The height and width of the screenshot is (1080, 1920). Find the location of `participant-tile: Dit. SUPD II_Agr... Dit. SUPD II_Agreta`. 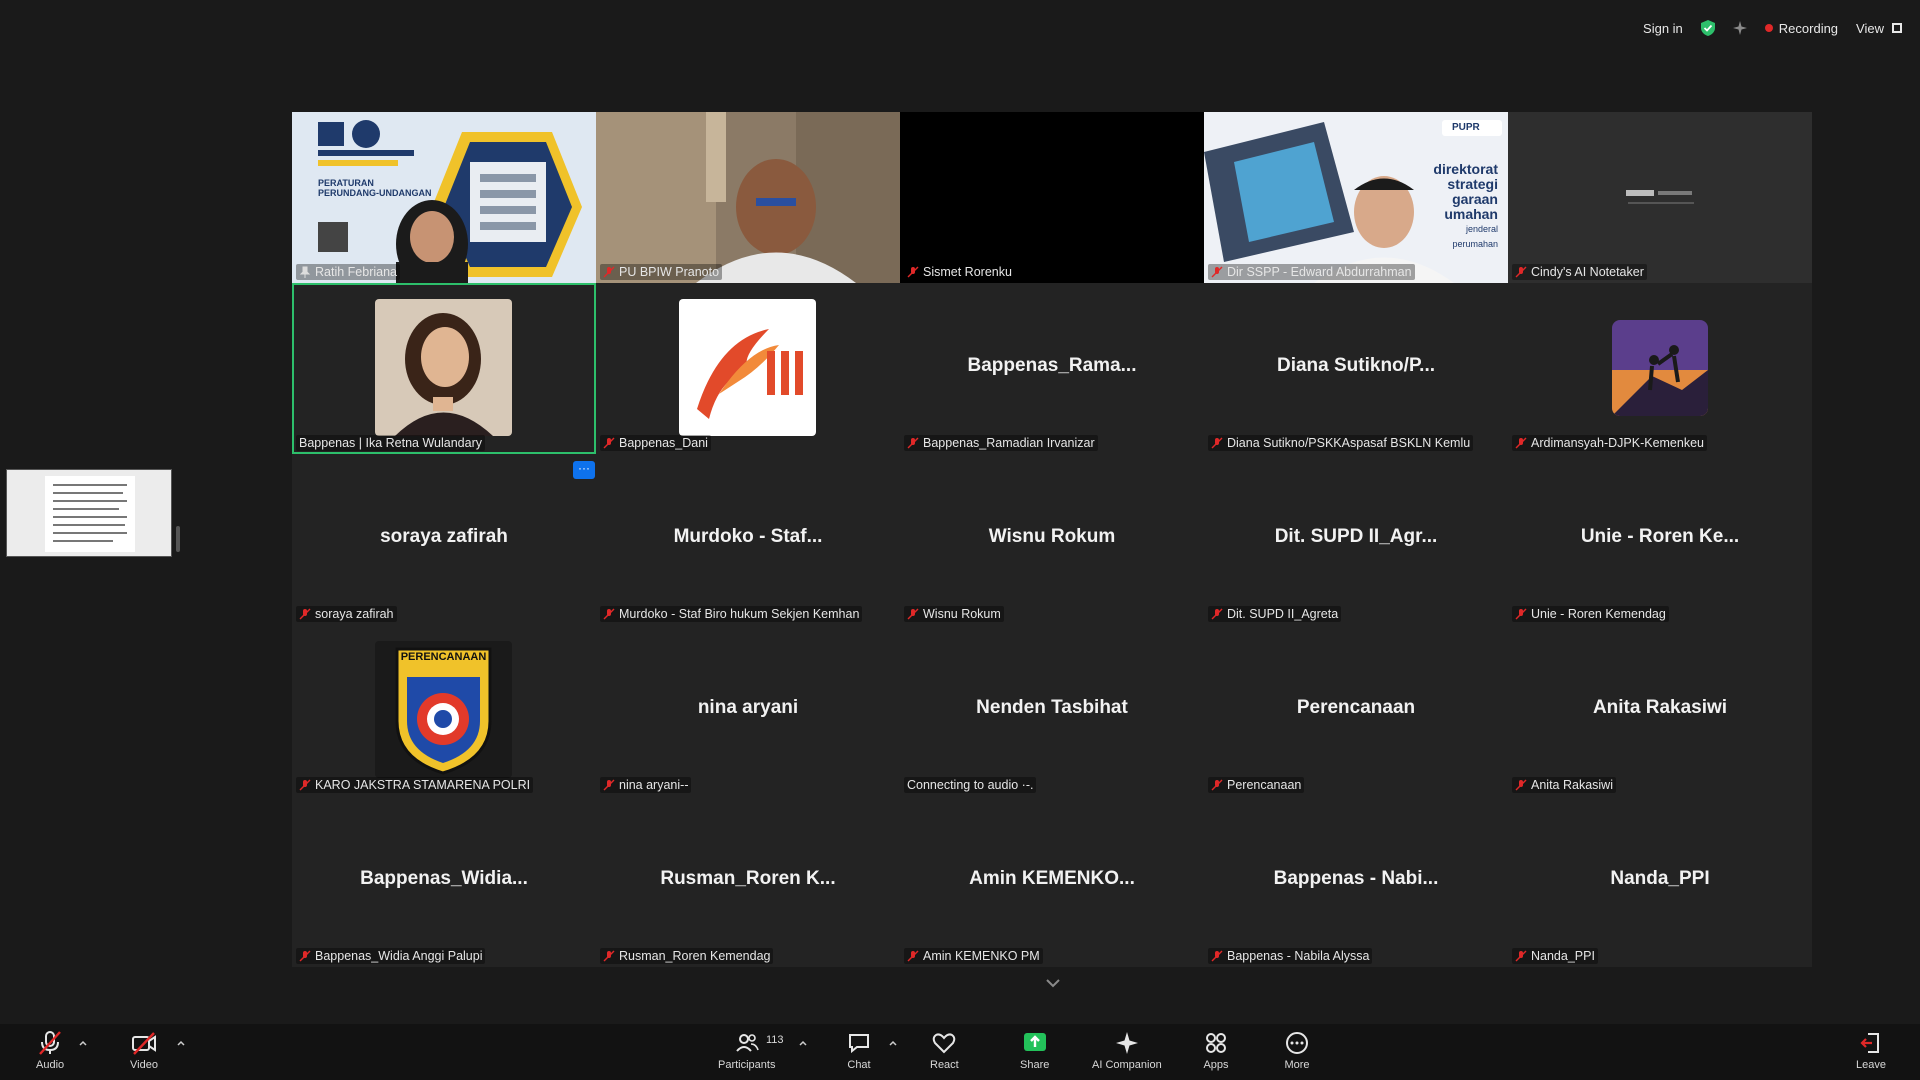

participant-tile: Dit. SUPD II_Agr... Dit. SUPD II_Agreta is located at coordinates (1356, 539).